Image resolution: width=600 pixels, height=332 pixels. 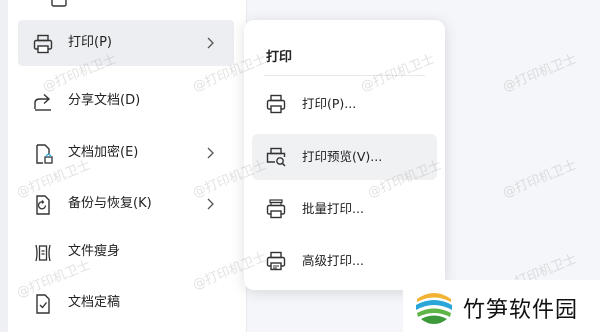 I want to click on print-preview-icon, so click(x=276, y=157).